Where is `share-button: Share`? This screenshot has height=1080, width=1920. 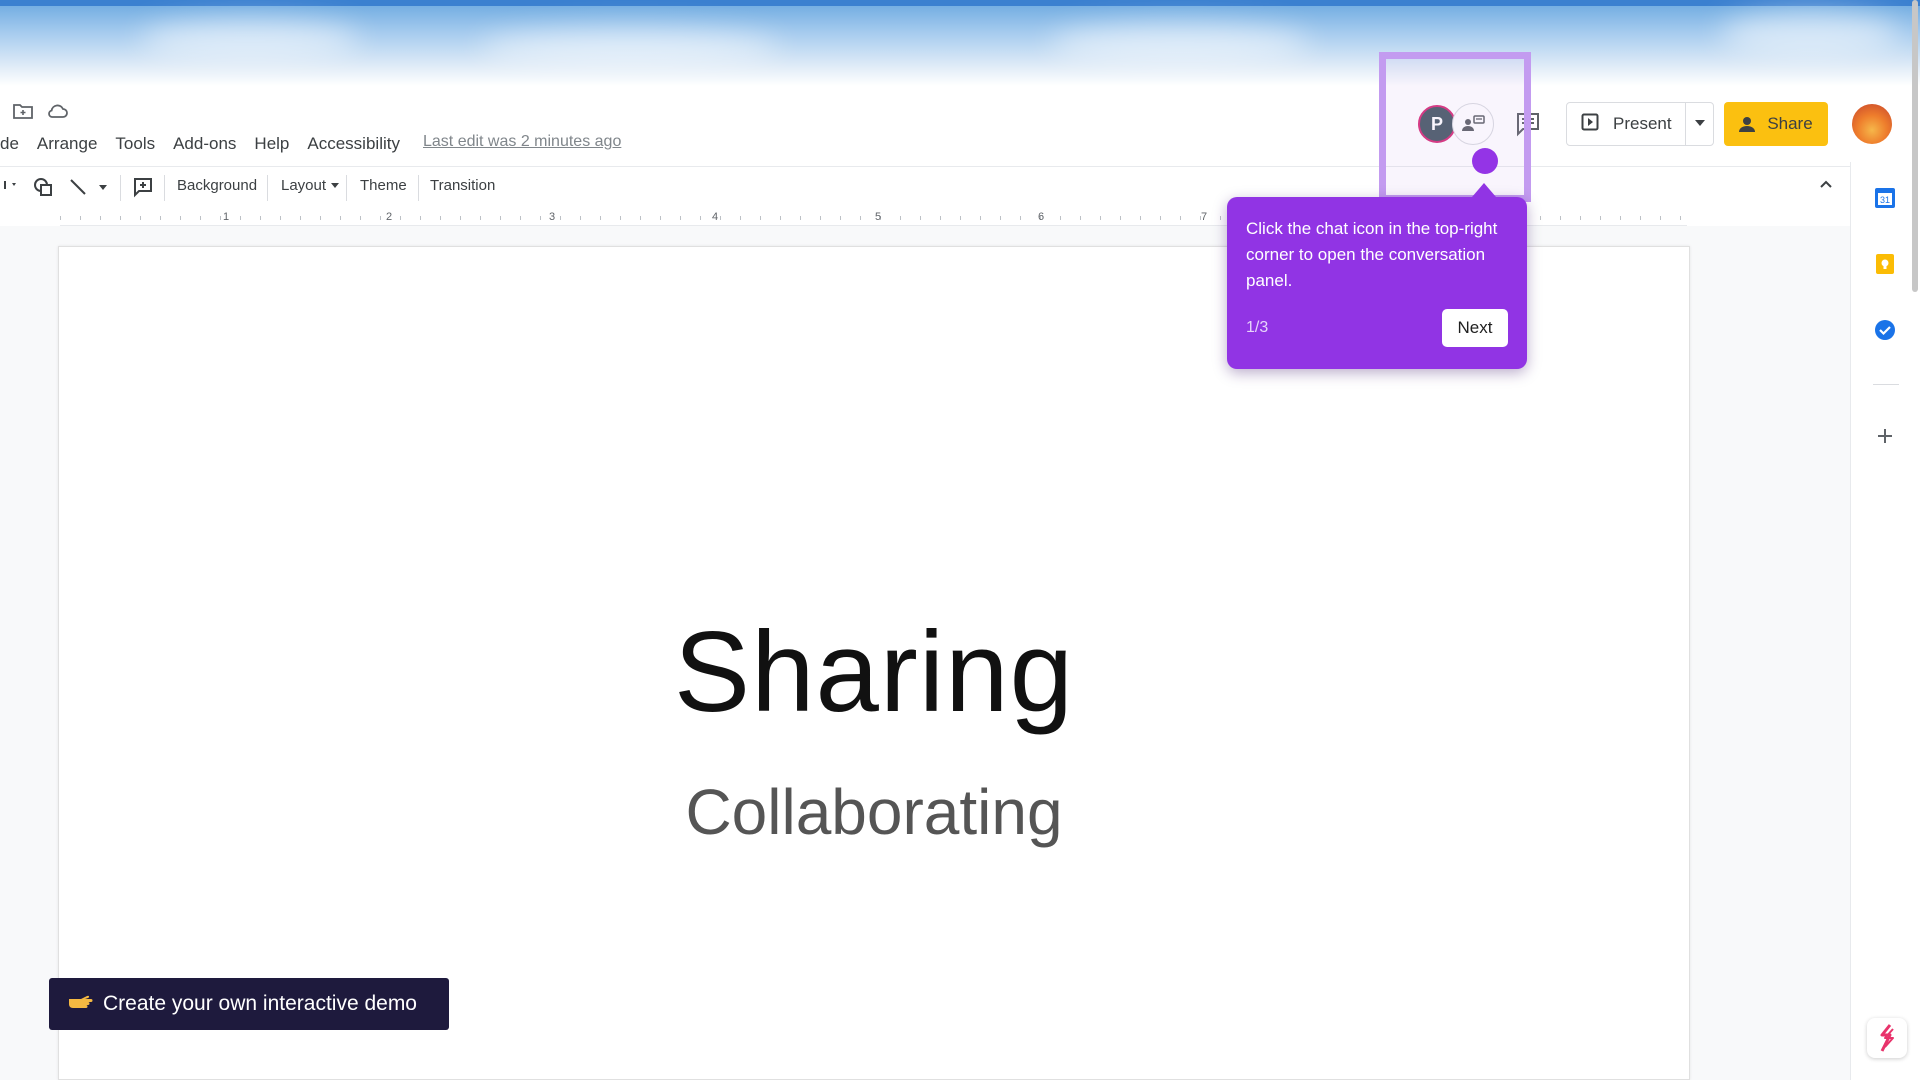
share-button: Share is located at coordinates (1776, 124).